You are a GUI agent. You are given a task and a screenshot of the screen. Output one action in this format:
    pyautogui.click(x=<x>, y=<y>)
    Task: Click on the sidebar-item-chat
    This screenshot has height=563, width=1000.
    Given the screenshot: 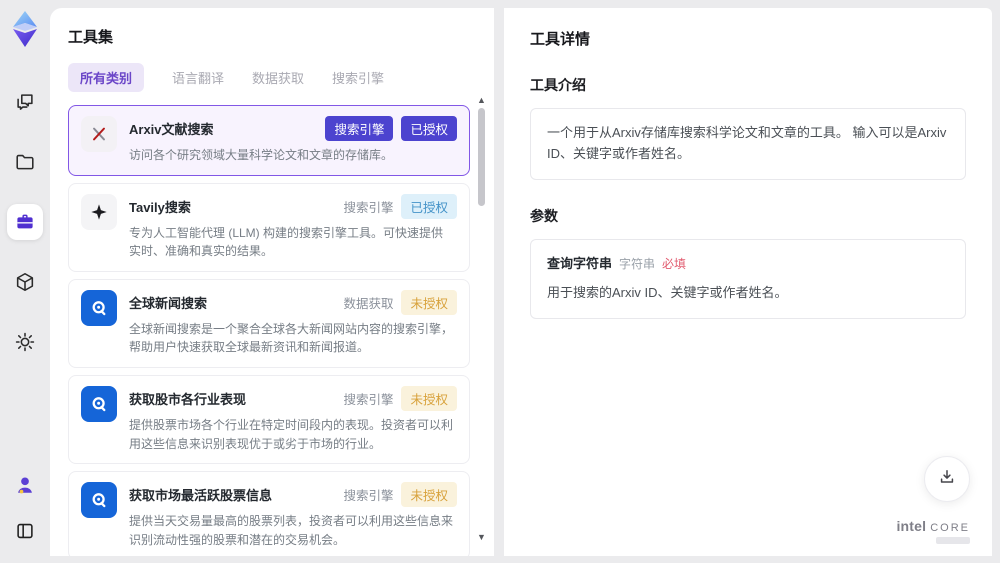 What is the action you would take?
    pyautogui.click(x=25, y=102)
    